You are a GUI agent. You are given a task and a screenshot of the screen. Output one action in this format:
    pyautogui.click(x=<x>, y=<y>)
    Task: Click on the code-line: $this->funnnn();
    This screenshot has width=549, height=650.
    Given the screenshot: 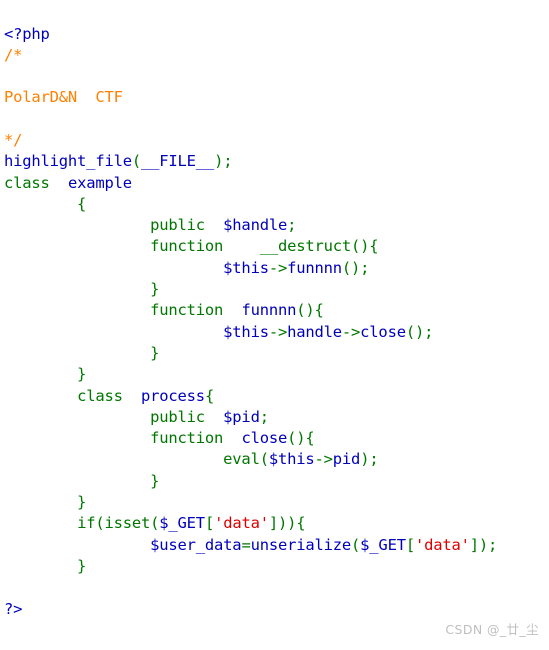 What is the action you would take?
    pyautogui.click(x=274, y=268)
    